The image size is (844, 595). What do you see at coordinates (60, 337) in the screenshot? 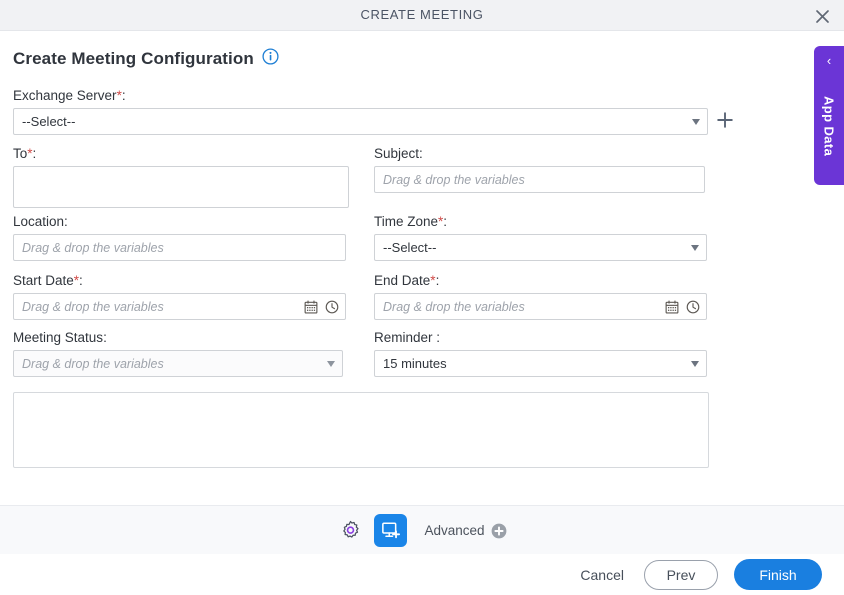
I see `meeting-status-label: Meeting Status:` at bounding box center [60, 337].